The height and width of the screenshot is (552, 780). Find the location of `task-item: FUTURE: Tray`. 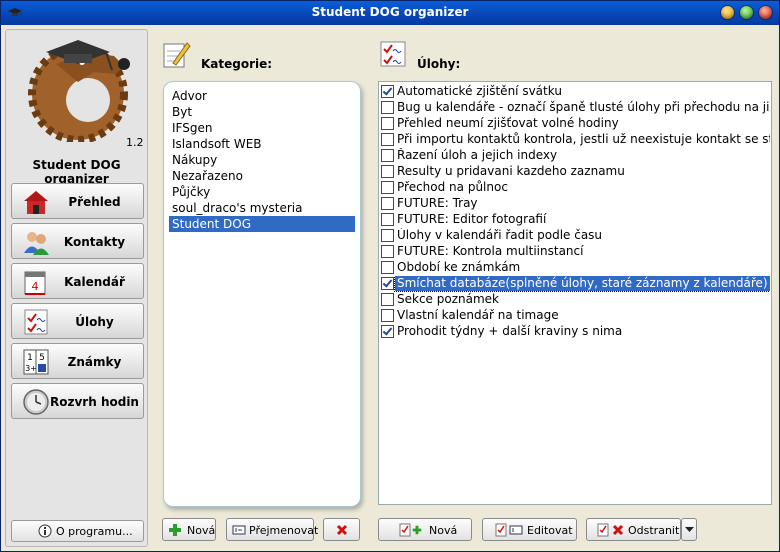

task-item: FUTURE: Tray is located at coordinates (575, 204).